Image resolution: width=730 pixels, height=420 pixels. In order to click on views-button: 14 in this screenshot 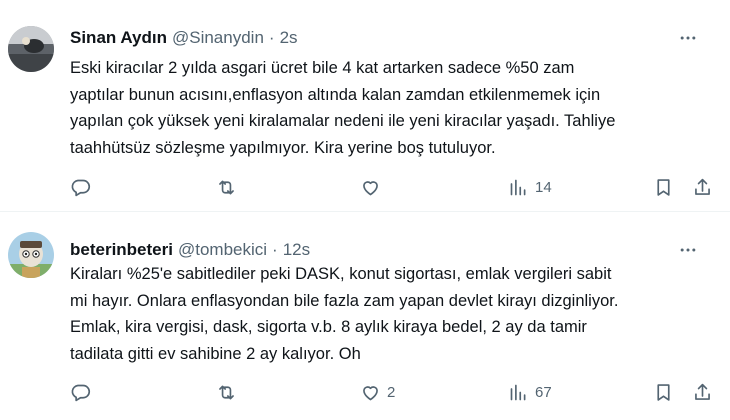, I will do `click(530, 187)`.